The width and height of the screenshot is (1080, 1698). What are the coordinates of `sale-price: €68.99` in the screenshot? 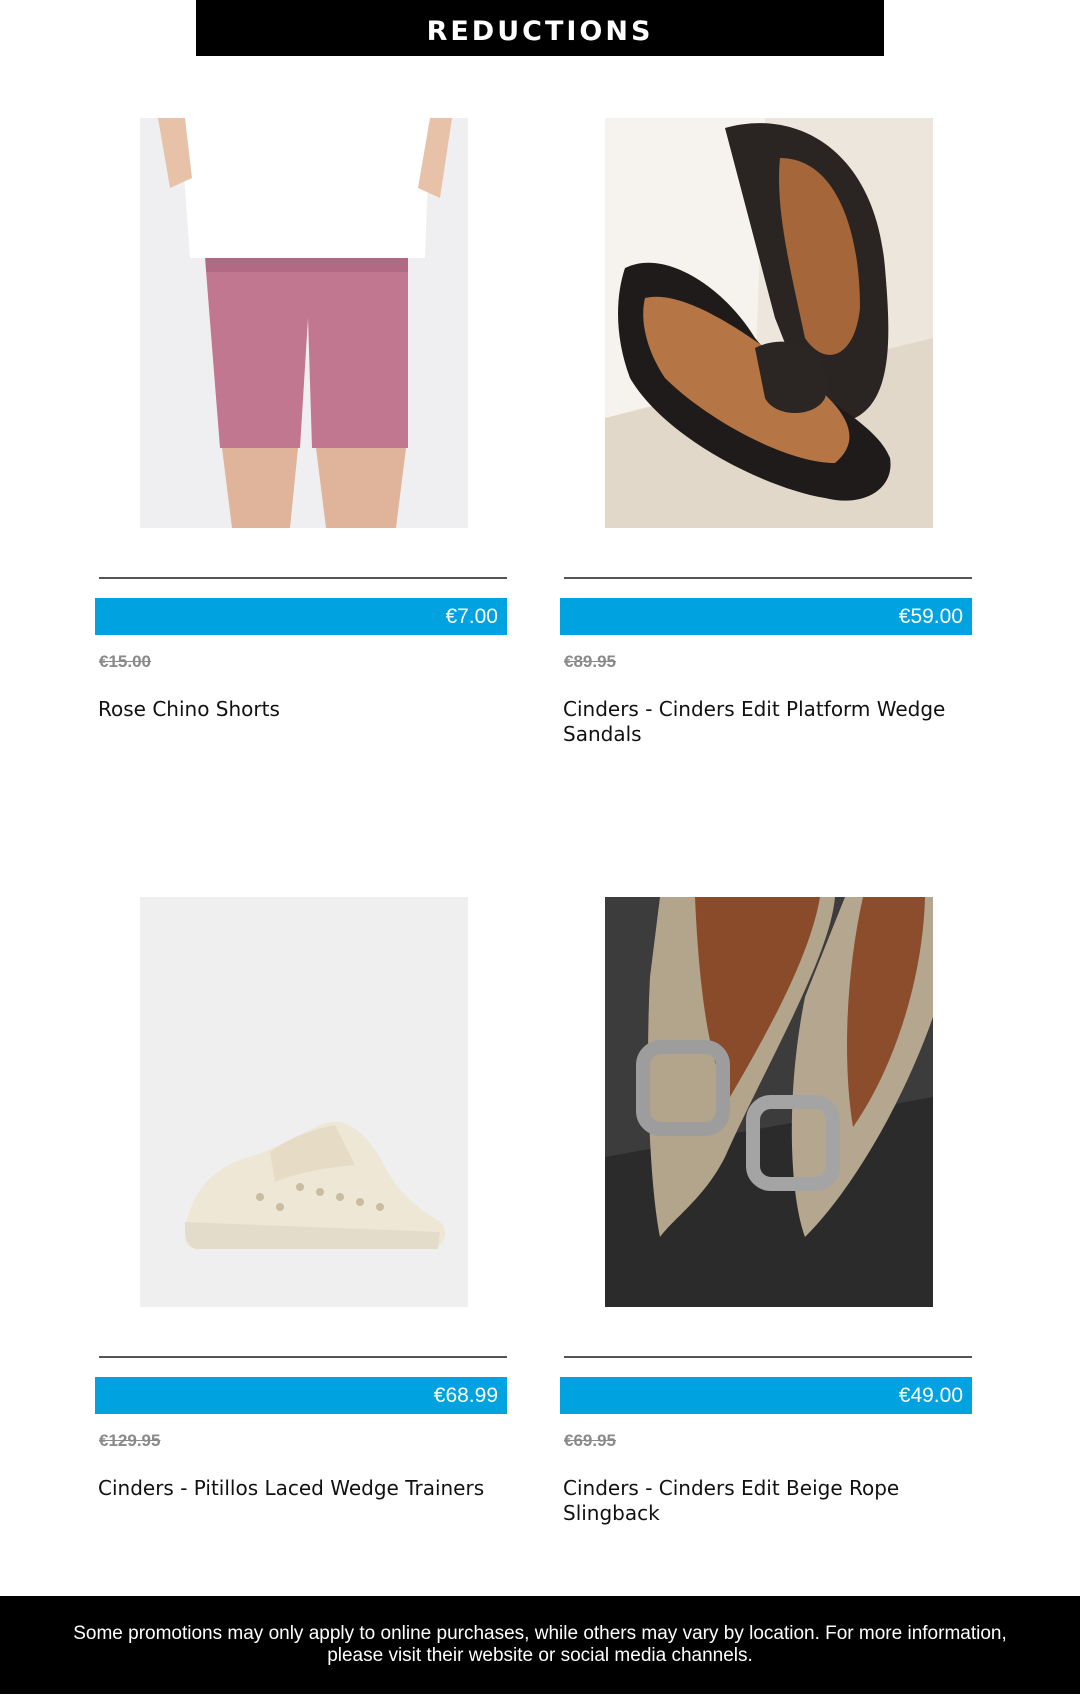 It's located at (465, 1395).